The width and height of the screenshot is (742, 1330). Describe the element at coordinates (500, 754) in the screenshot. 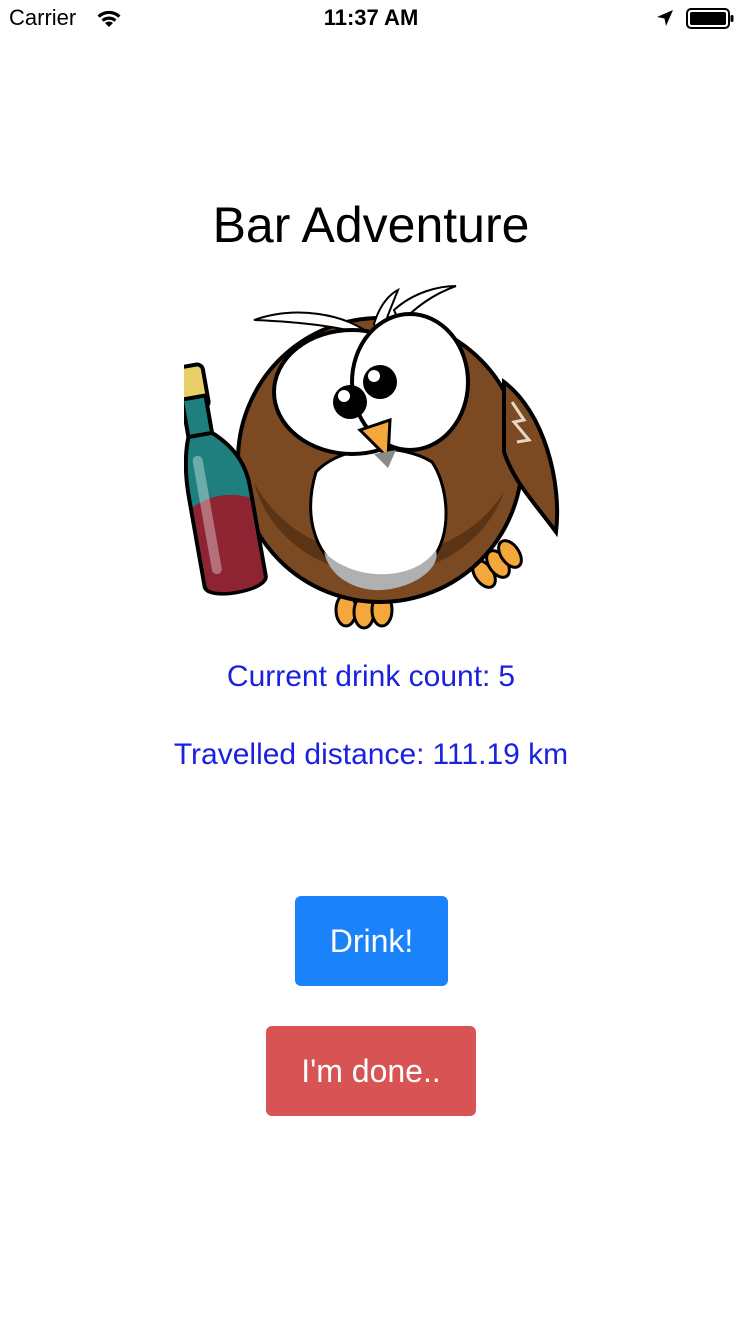

I see `distance-value: 111.19 km` at that location.